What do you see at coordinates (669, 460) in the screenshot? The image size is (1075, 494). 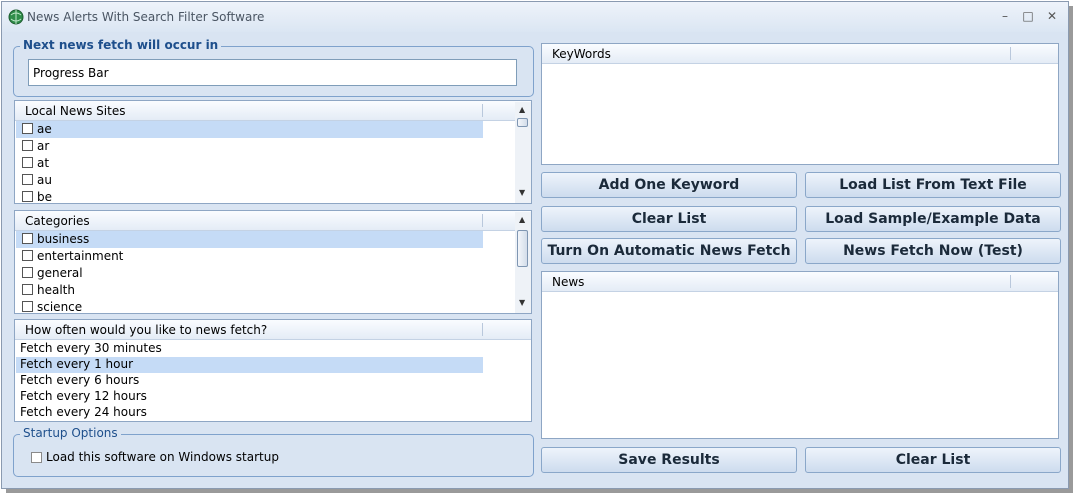 I see `save-results-button: Save Results` at bounding box center [669, 460].